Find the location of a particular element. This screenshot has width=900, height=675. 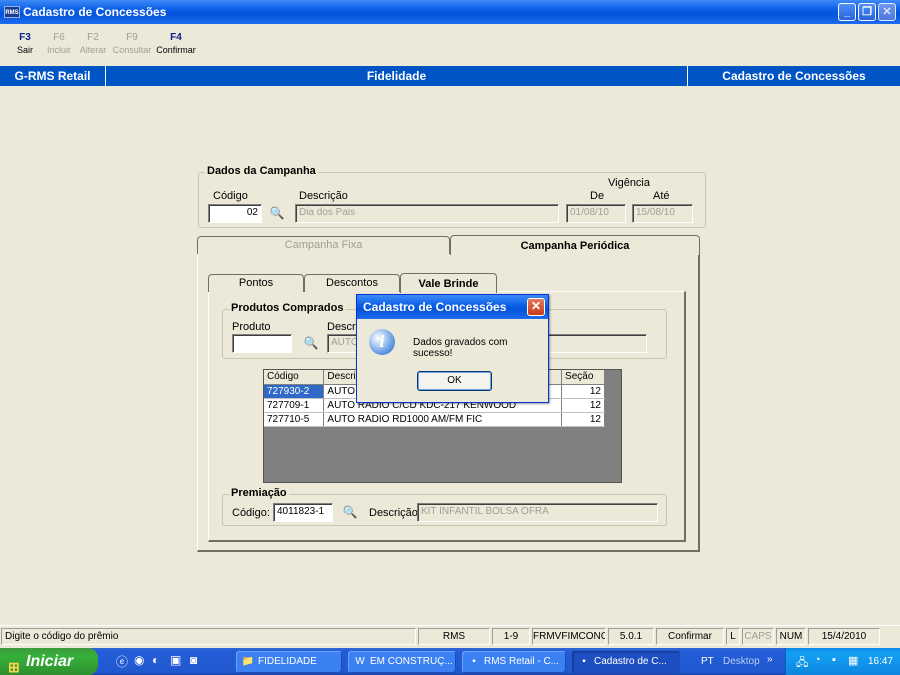

product-description-label: Descri is located at coordinates (343, 327).